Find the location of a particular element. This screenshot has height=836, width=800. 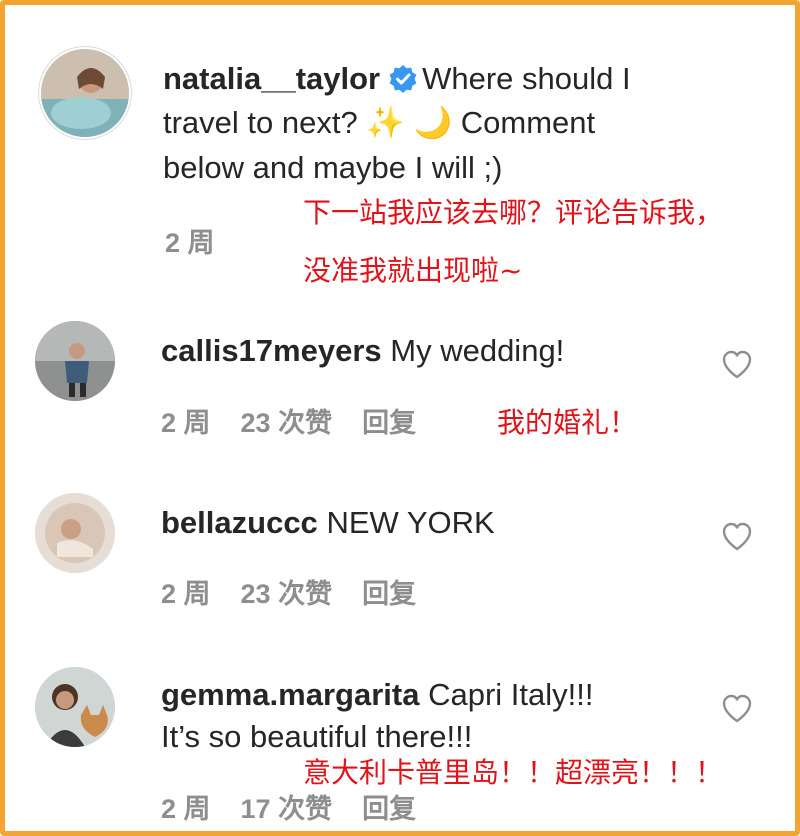

comment-3-text-1: Capri Italy!!! is located at coordinates (511, 694).